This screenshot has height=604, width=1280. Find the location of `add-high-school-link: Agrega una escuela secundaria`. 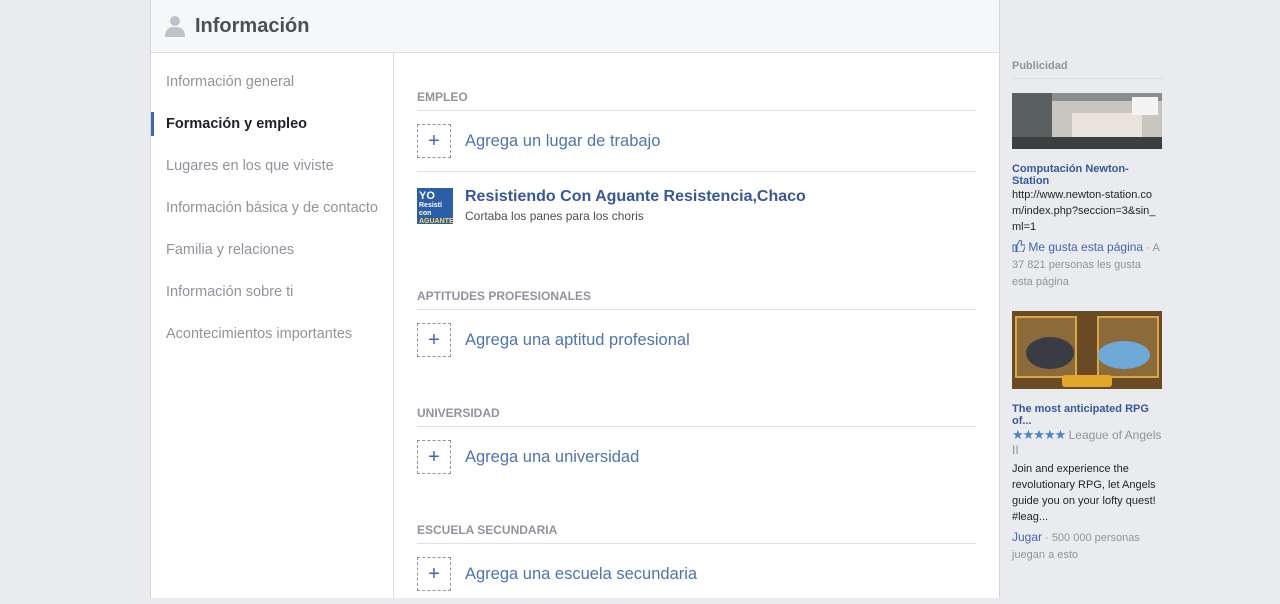

add-high-school-link: Agrega una escuela secundaria is located at coordinates (581, 574).